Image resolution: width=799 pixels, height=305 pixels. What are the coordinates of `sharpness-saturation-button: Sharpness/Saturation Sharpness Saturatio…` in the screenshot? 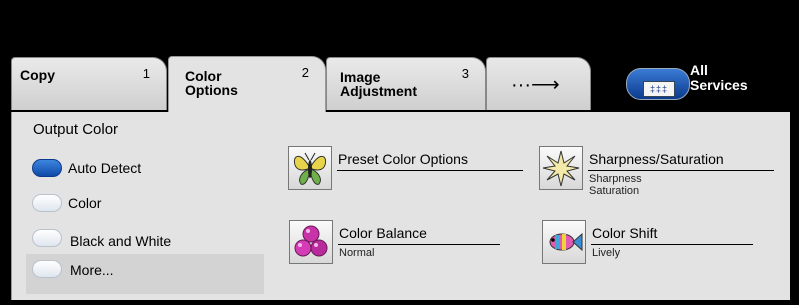 It's located at (659, 171).